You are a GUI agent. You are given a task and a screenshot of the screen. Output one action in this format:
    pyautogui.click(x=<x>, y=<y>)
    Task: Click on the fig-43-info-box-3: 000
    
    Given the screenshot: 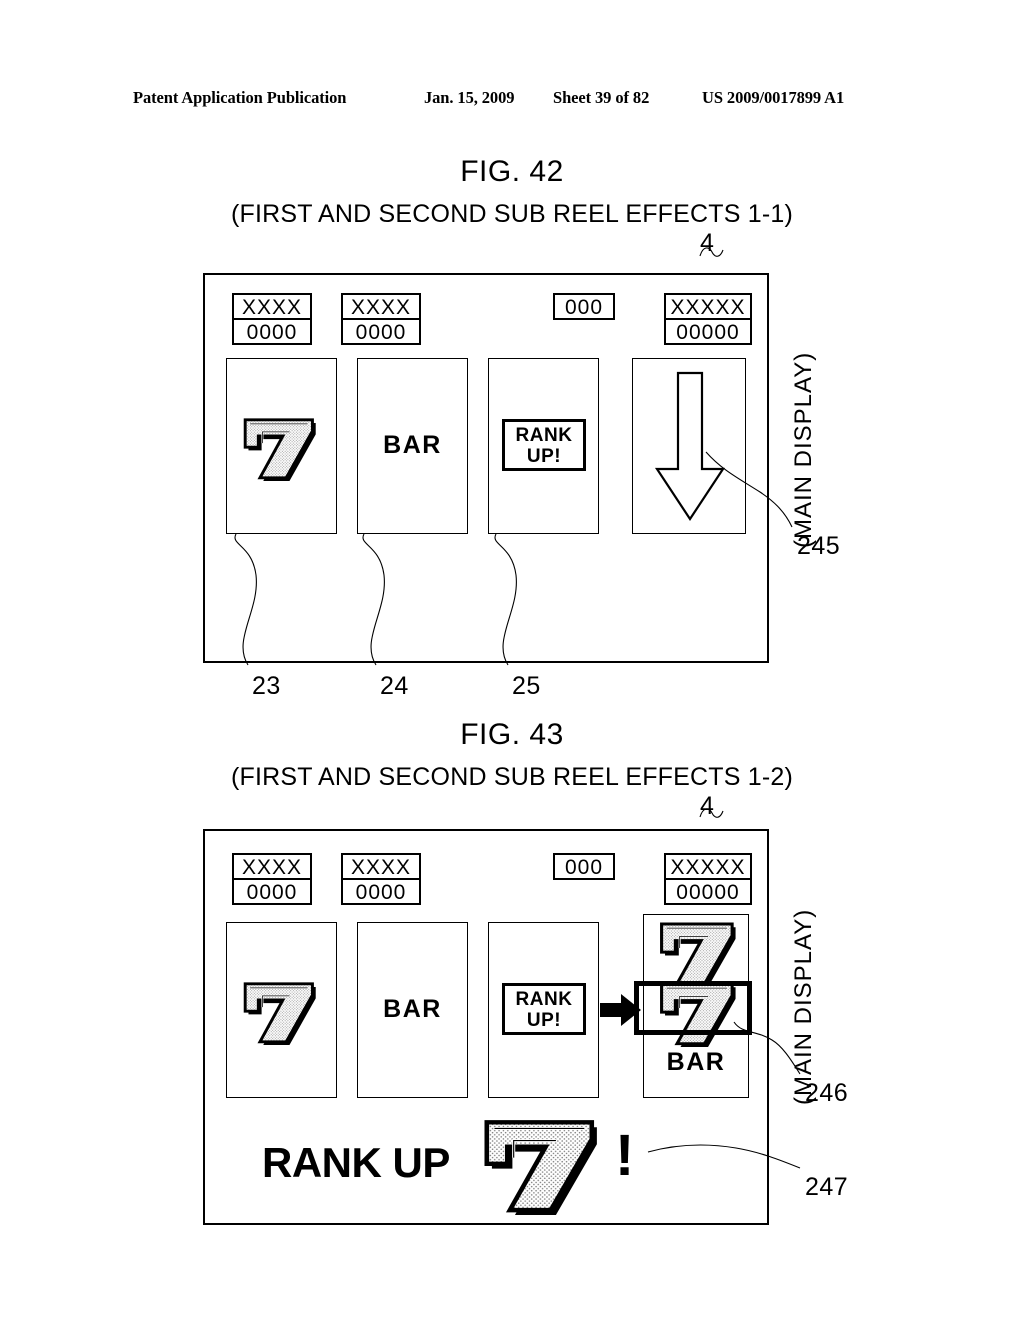 What is the action you would take?
    pyautogui.click(x=584, y=866)
    